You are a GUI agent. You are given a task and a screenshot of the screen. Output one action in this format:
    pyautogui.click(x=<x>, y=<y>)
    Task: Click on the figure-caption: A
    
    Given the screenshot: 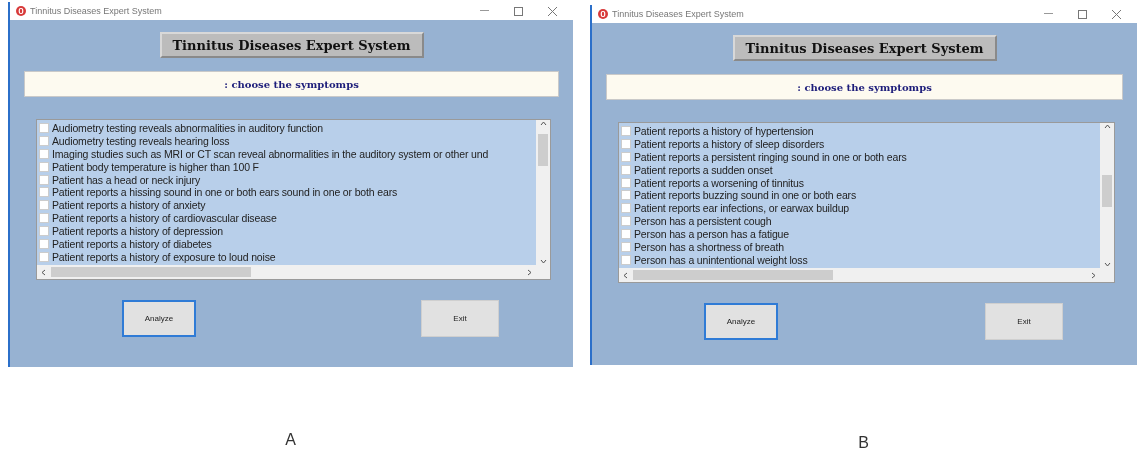 What is the action you would take?
    pyautogui.click(x=290, y=440)
    